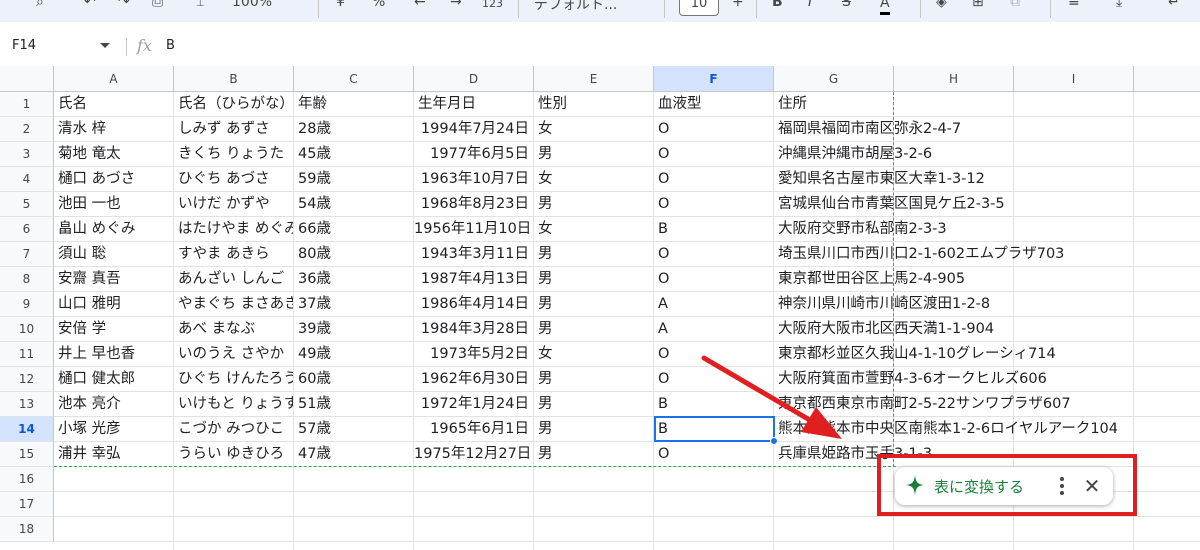 This screenshot has height=550, width=1200. Describe the element at coordinates (492, 5) in the screenshot. I see `number-format-button: 123` at that location.